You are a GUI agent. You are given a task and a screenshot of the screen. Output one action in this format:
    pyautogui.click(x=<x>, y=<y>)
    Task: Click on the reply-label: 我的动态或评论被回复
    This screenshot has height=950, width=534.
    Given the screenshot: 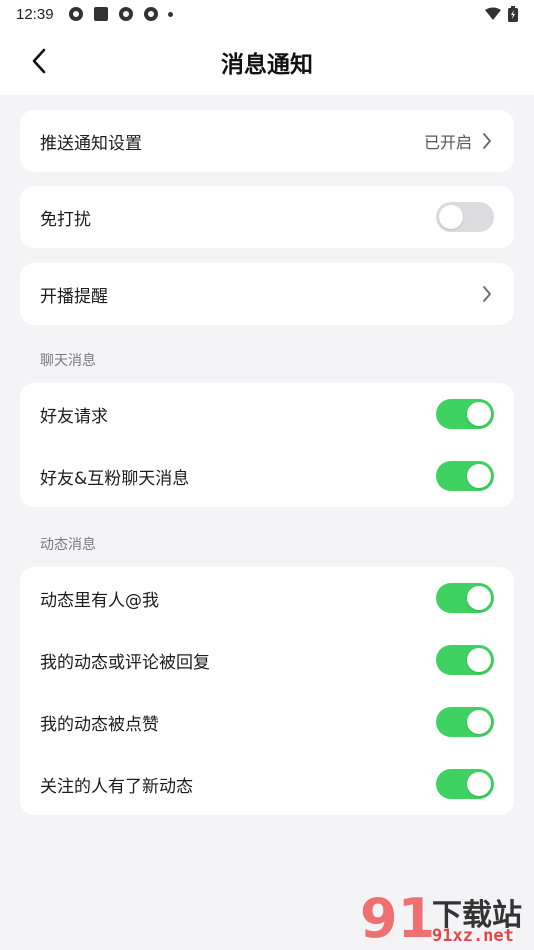 What is the action you would take?
    pyautogui.click(x=125, y=662)
    